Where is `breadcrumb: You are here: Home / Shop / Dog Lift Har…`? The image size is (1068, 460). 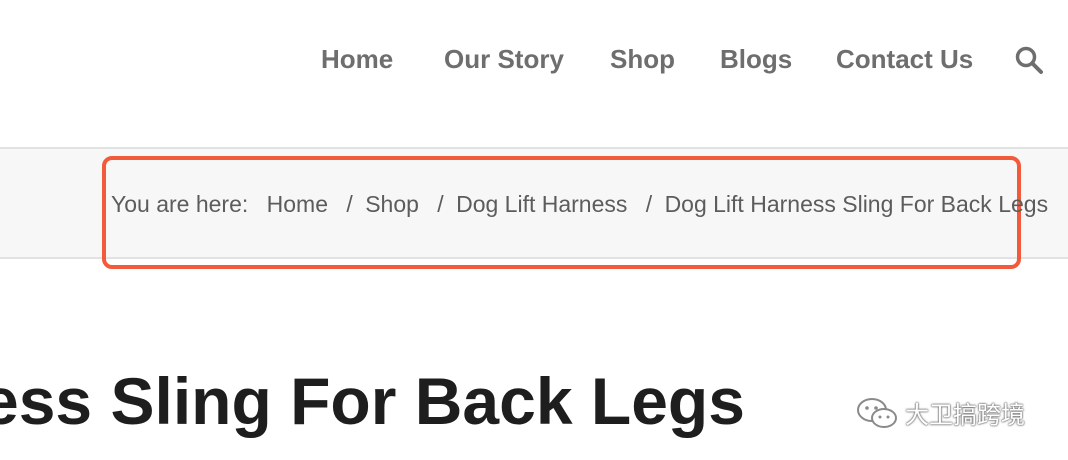 breadcrumb: You are here: Home / Shop / Dog Lift Har… is located at coordinates (579, 204).